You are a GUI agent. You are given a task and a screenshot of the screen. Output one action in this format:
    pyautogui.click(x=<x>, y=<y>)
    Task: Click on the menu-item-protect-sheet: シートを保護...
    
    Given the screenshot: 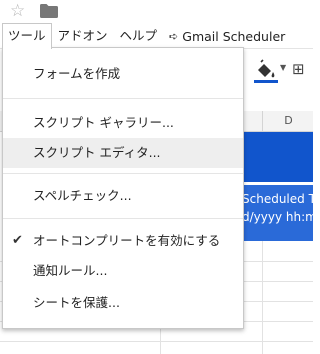 What is the action you would take?
    pyautogui.click(x=123, y=303)
    